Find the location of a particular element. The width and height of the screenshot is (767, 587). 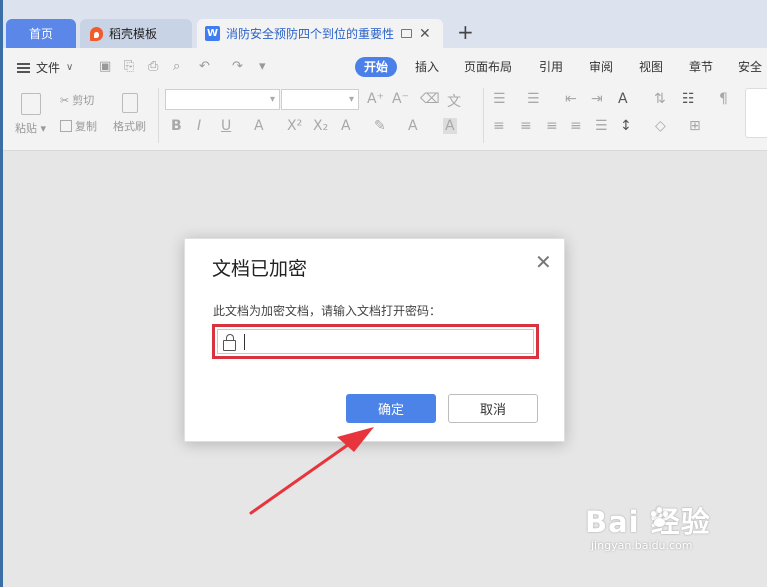

watermark-brand: Bai 经验 is located at coordinates (648, 522).